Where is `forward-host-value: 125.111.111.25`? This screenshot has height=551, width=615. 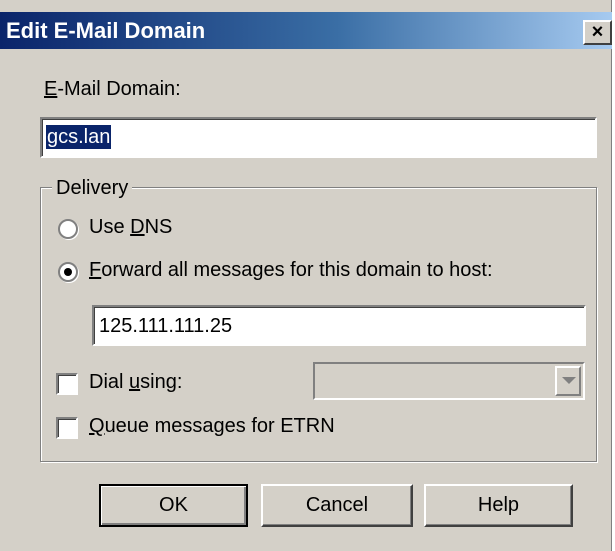
forward-host-value: 125.111.111.25 is located at coordinates (166, 326).